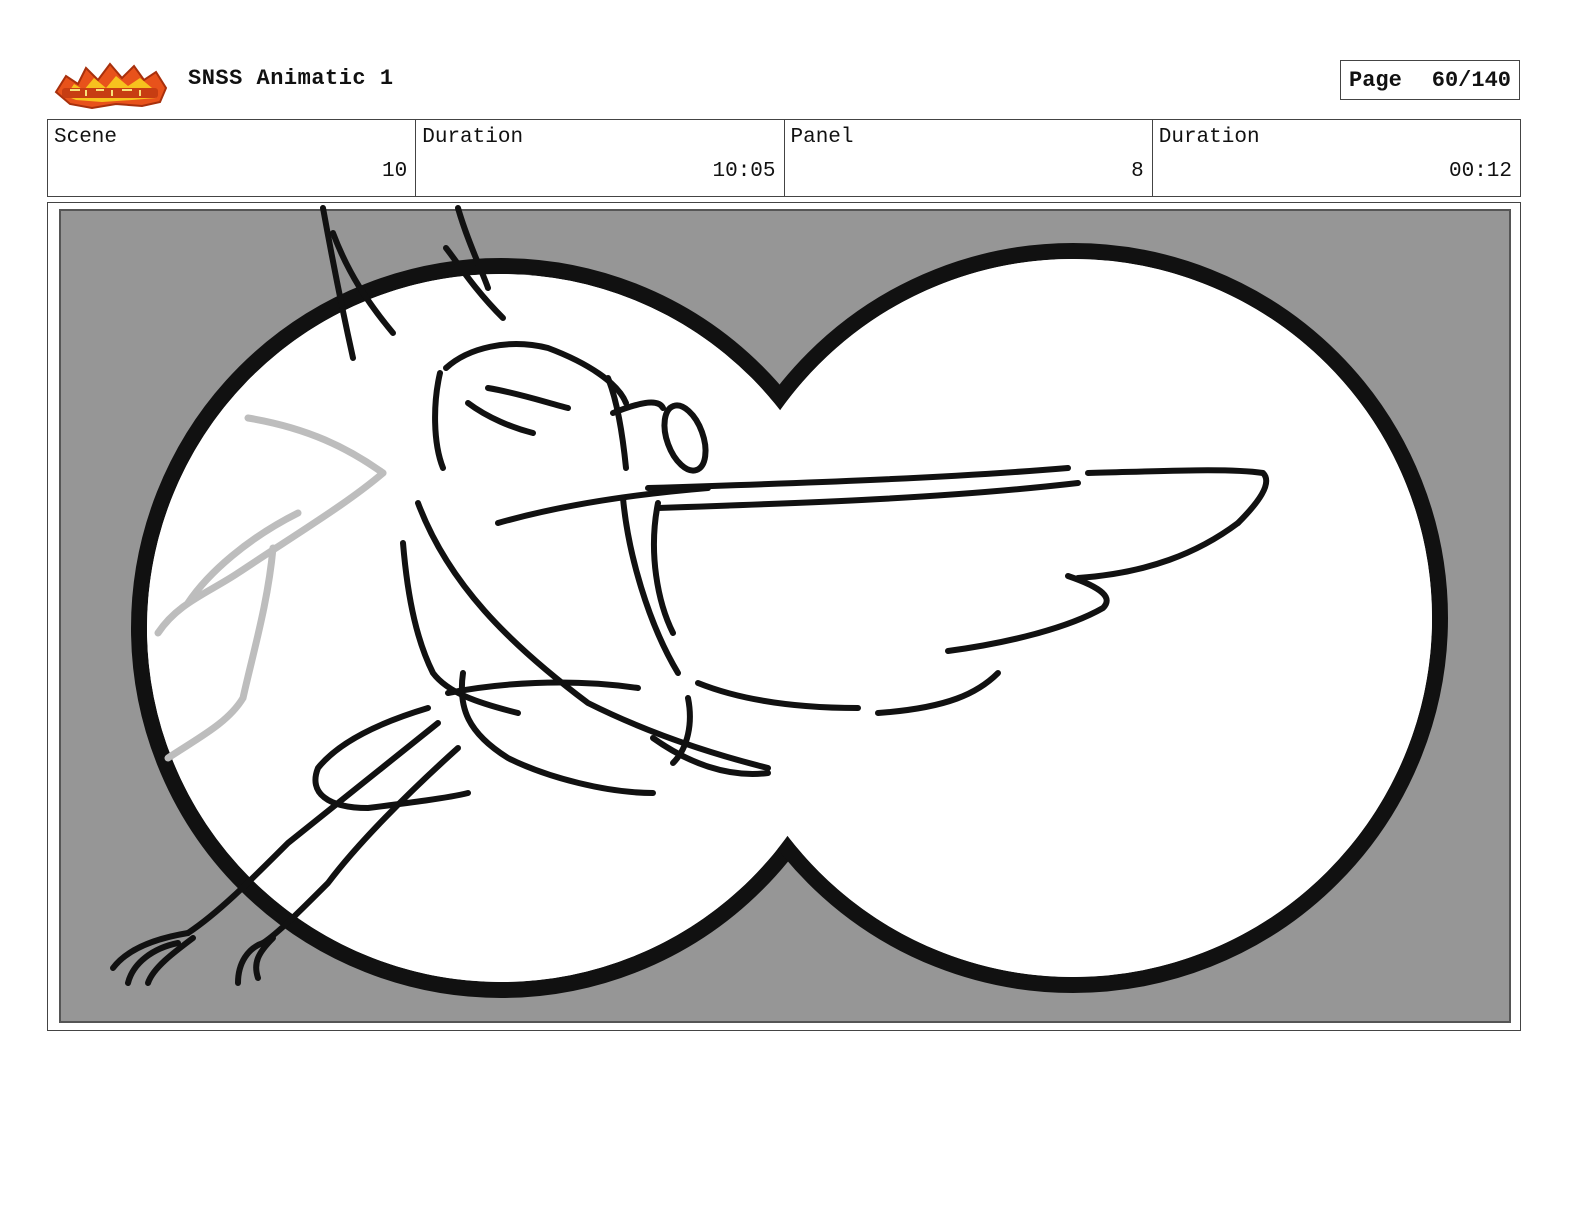  Describe the element at coordinates (395, 171) in the screenshot. I see `scene-value: 10` at that location.